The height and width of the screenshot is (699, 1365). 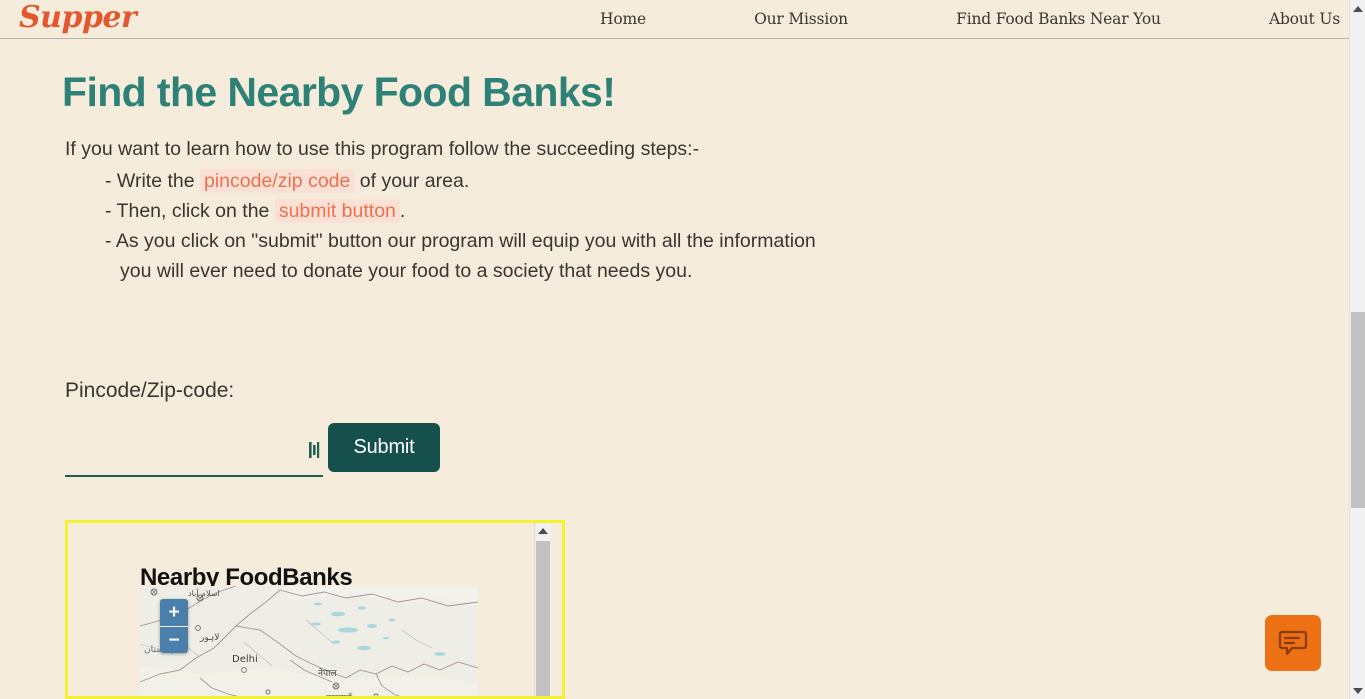 I want to click on page-title: Find the Nearby Food Banks!, so click(x=339, y=92).